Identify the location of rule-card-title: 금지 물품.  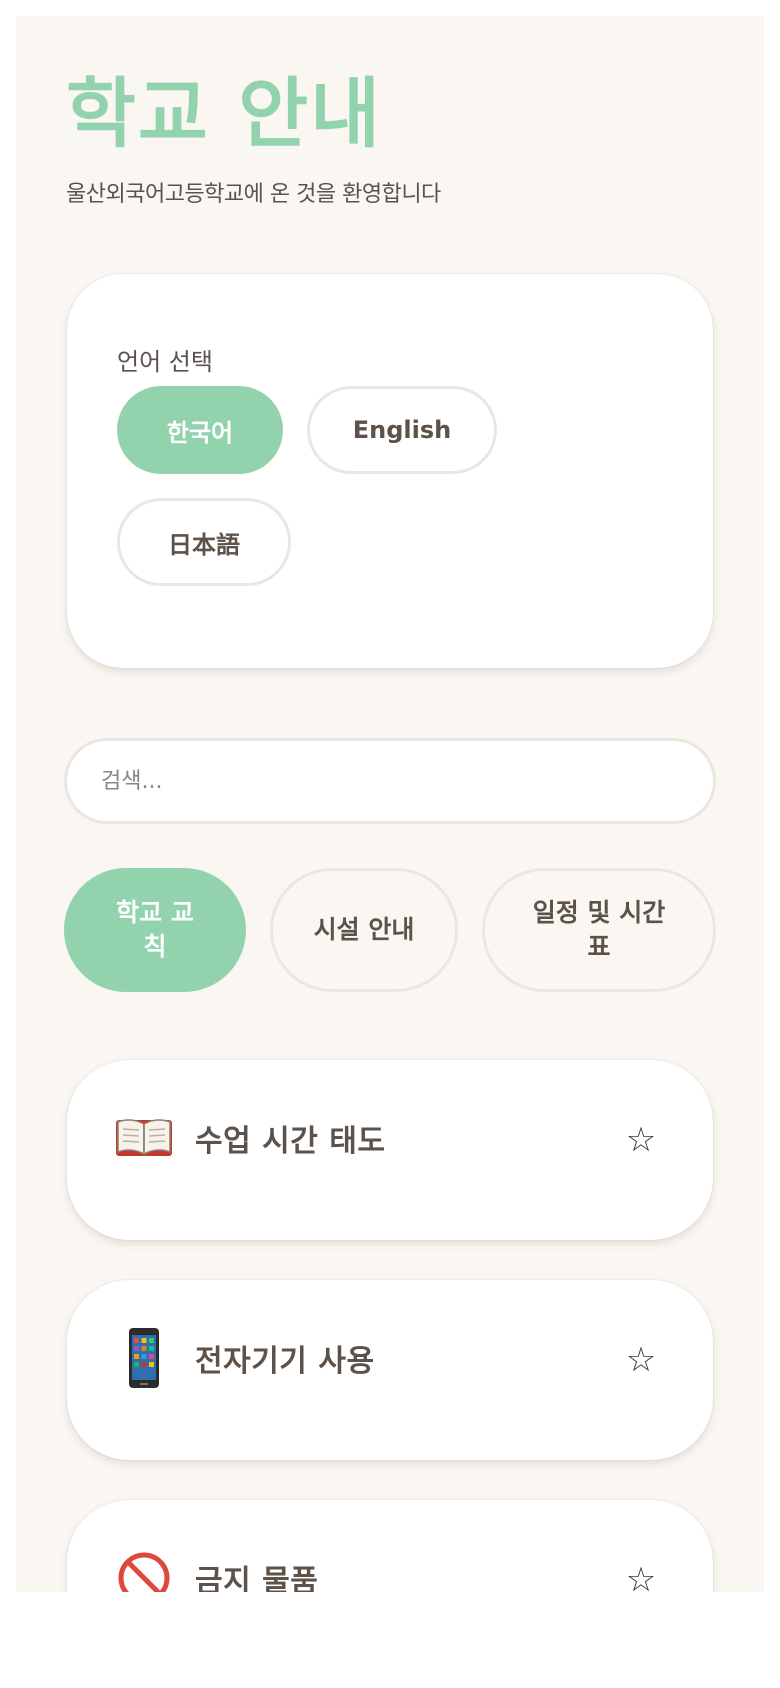
(257, 1578).